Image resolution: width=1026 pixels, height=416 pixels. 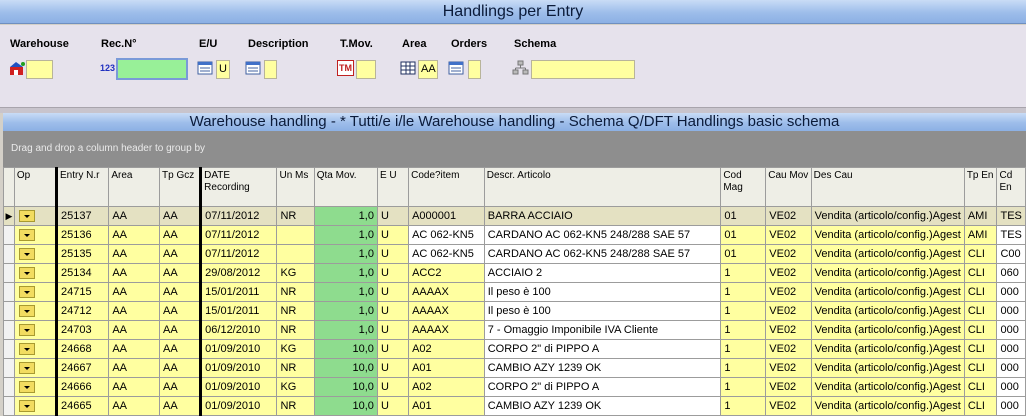 I want to click on um-cell, so click(x=295, y=254).